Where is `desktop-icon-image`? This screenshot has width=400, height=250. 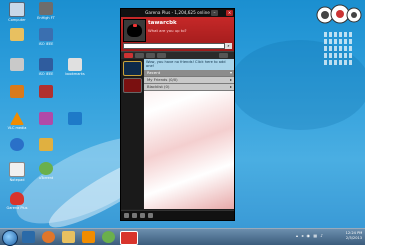
desktop-icon-image is located at coordinates (46, 92).